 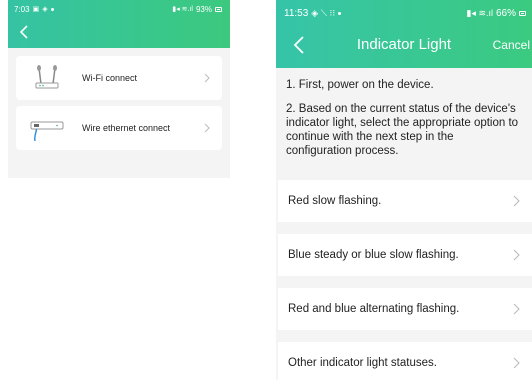 I want to click on option-label: Red slow flashing., so click(x=335, y=201).